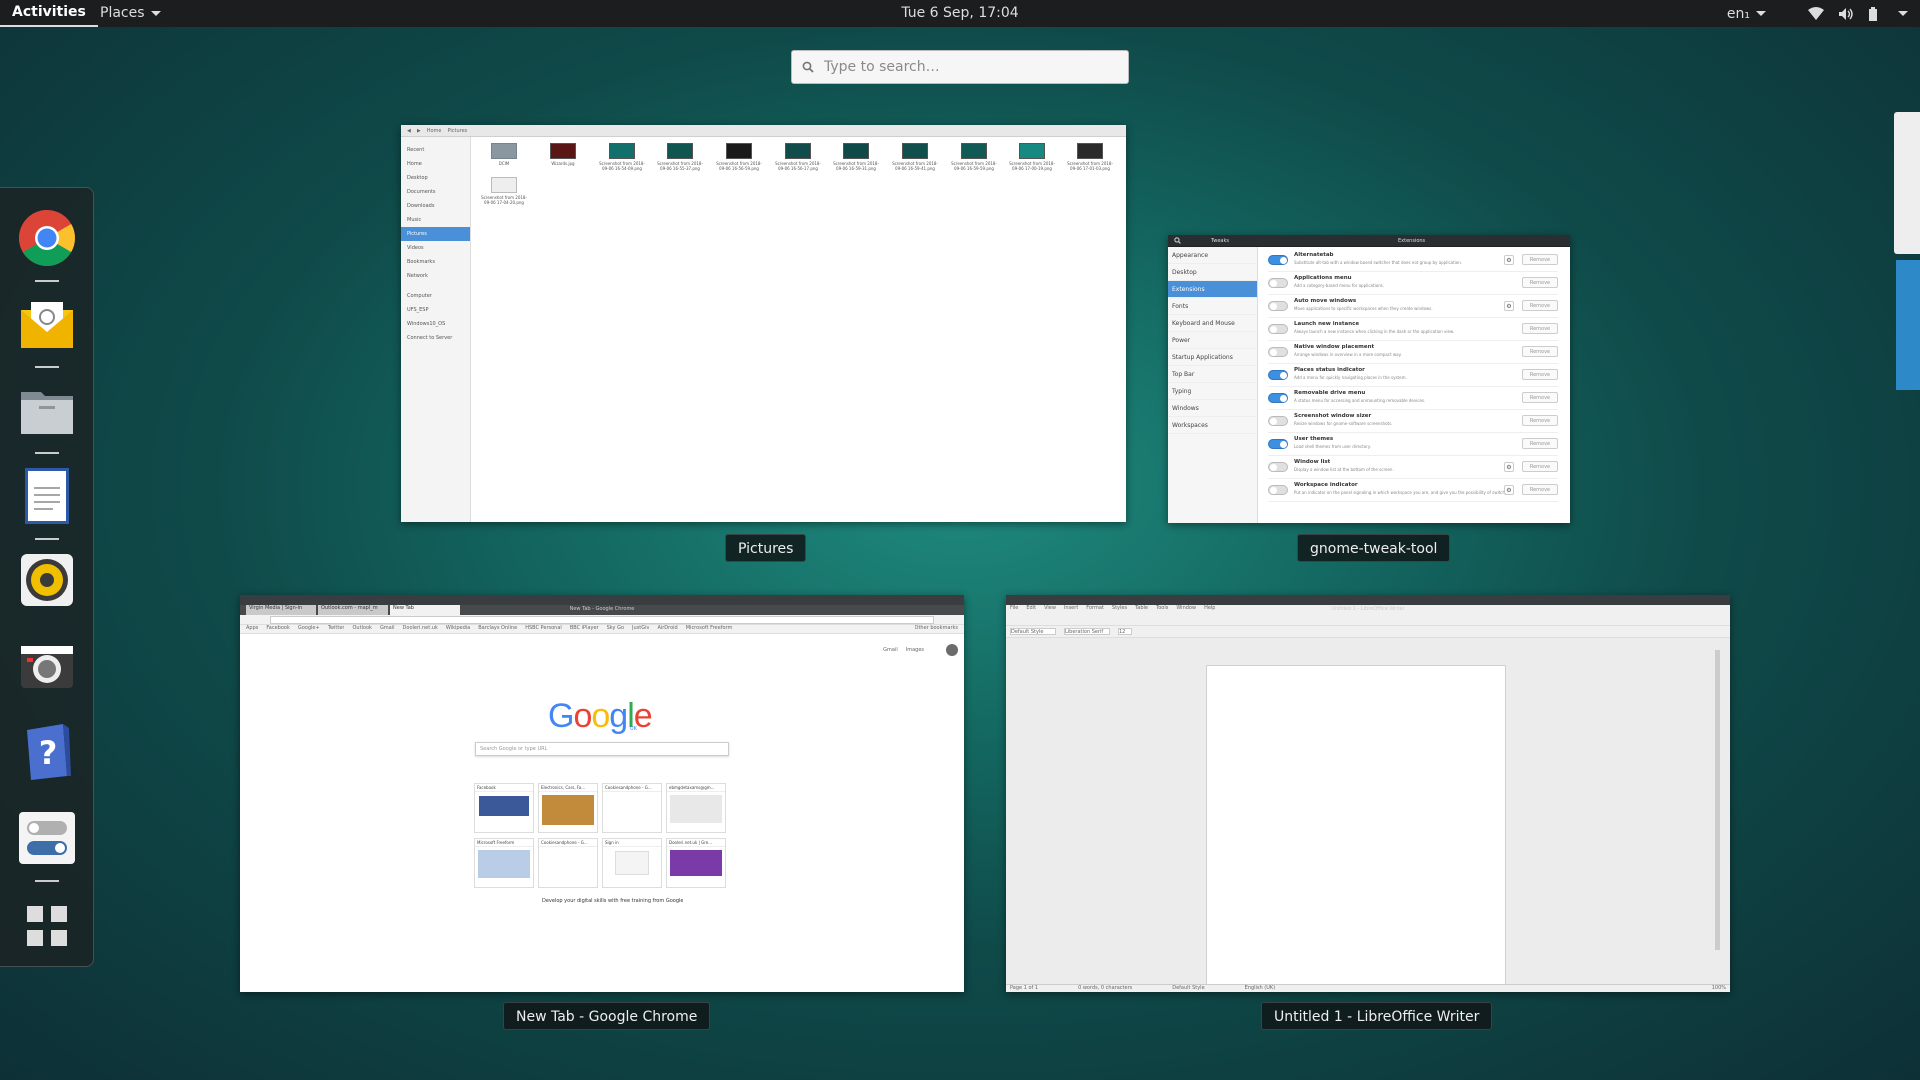  Describe the element at coordinates (504, 197) in the screenshot. I see `file-item: Screenshot from 2018-09-06 17-04-20.png` at that location.